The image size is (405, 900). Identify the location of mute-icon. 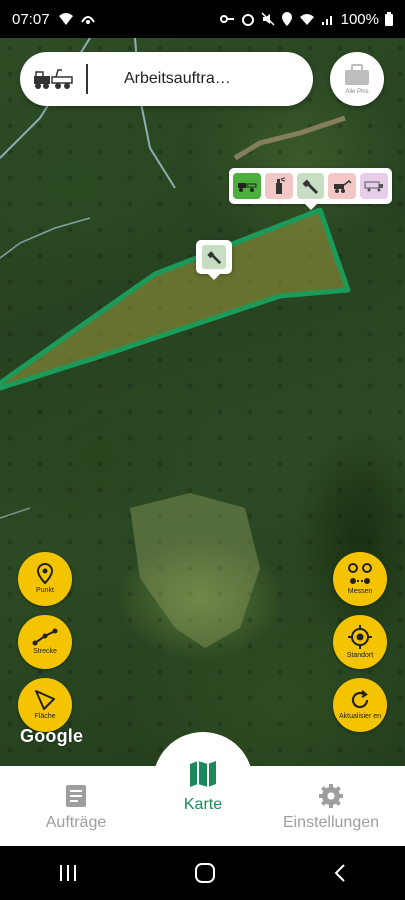
(268, 19).